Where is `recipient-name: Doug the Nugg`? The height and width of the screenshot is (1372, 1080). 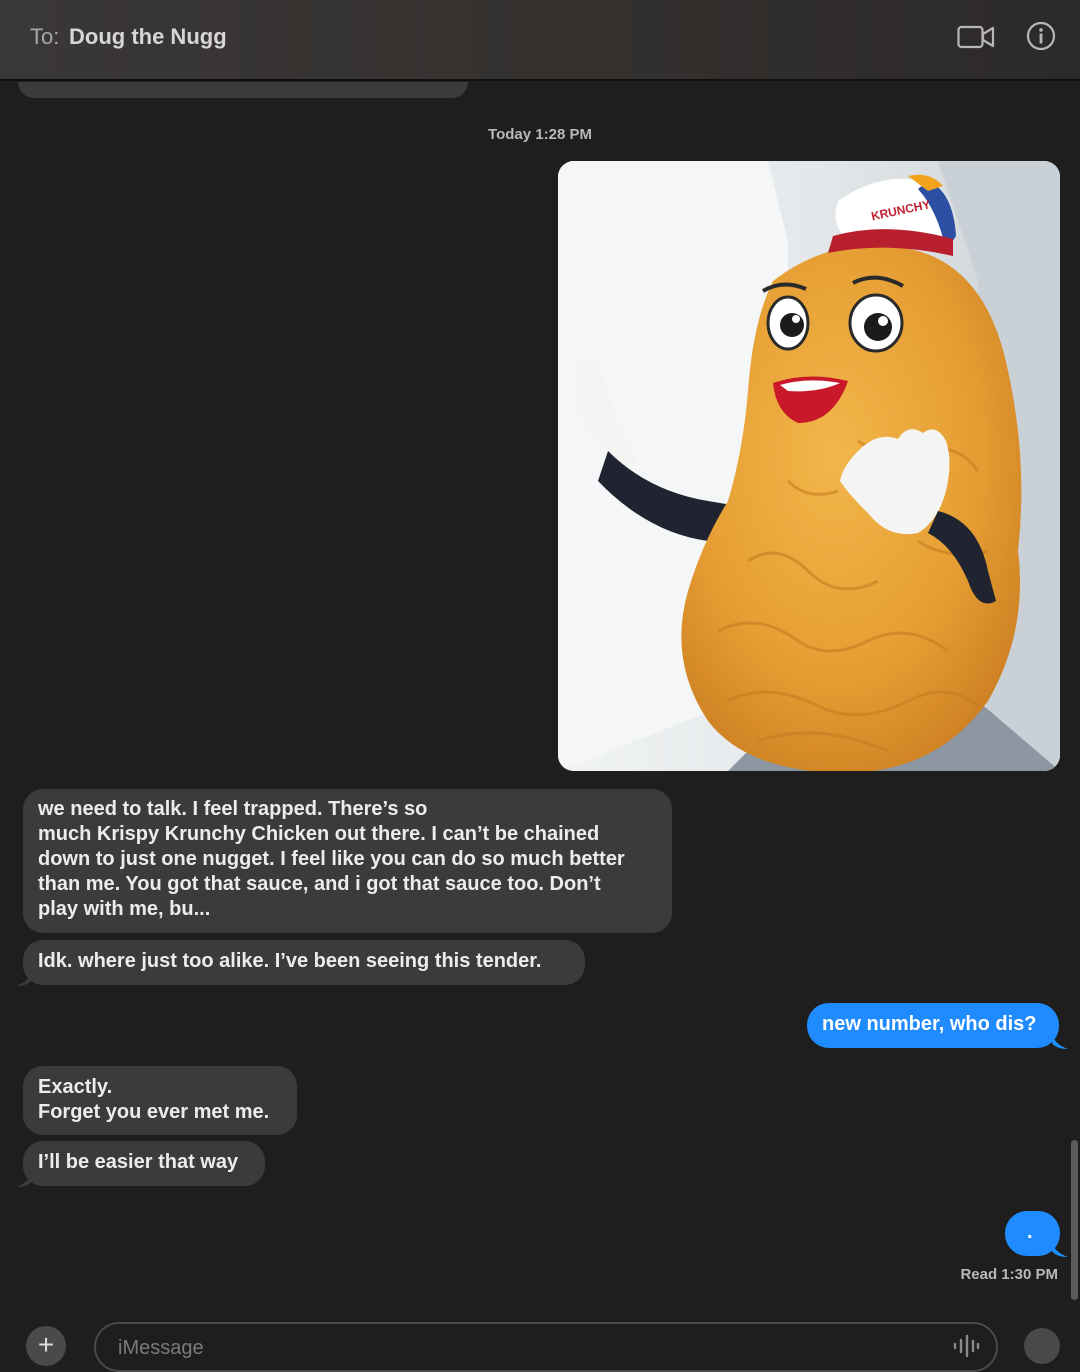
recipient-name: Doug the Nugg is located at coordinates (148, 37).